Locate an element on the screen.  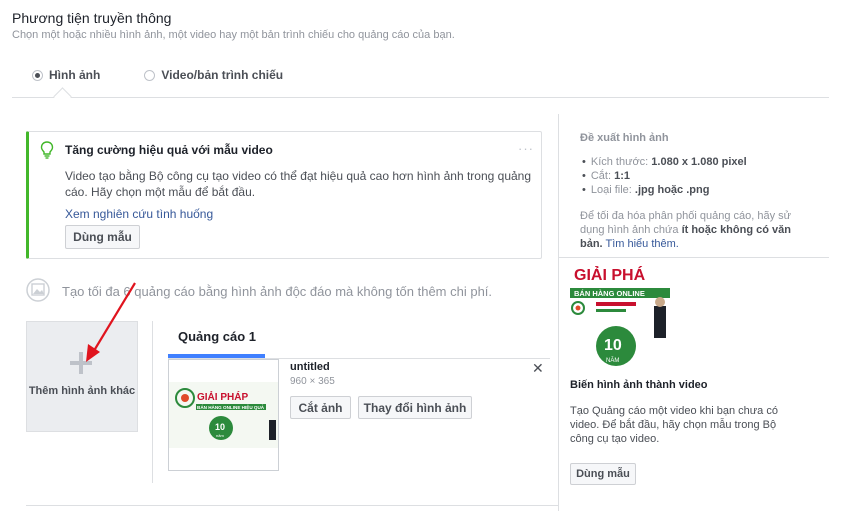
thumb-badge-text: năm is located at coordinates (220, 435).